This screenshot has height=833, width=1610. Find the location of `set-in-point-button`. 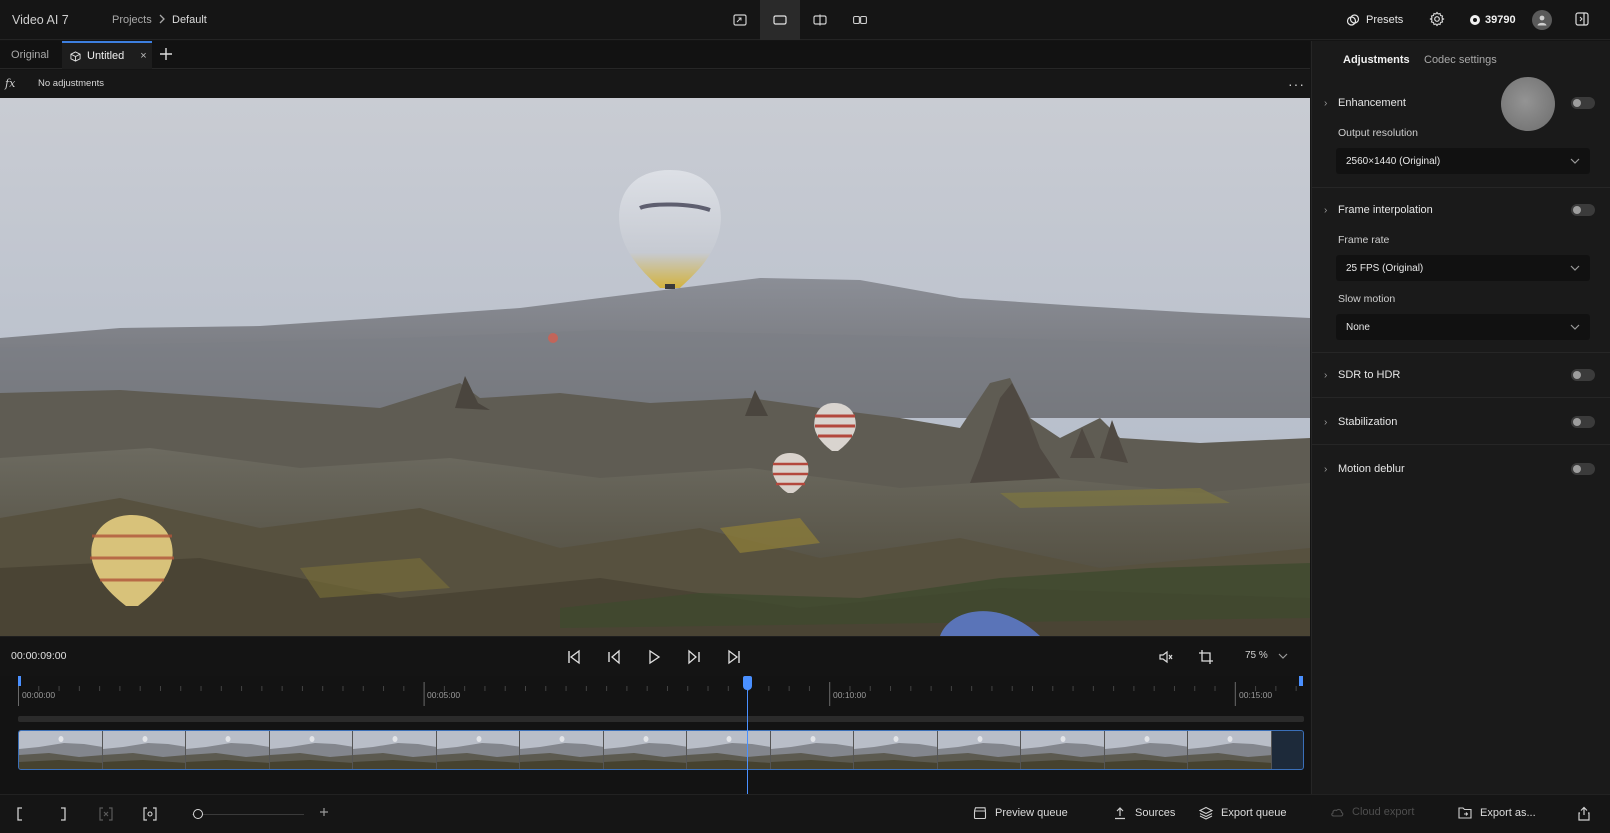

set-in-point-button is located at coordinates (20, 814).